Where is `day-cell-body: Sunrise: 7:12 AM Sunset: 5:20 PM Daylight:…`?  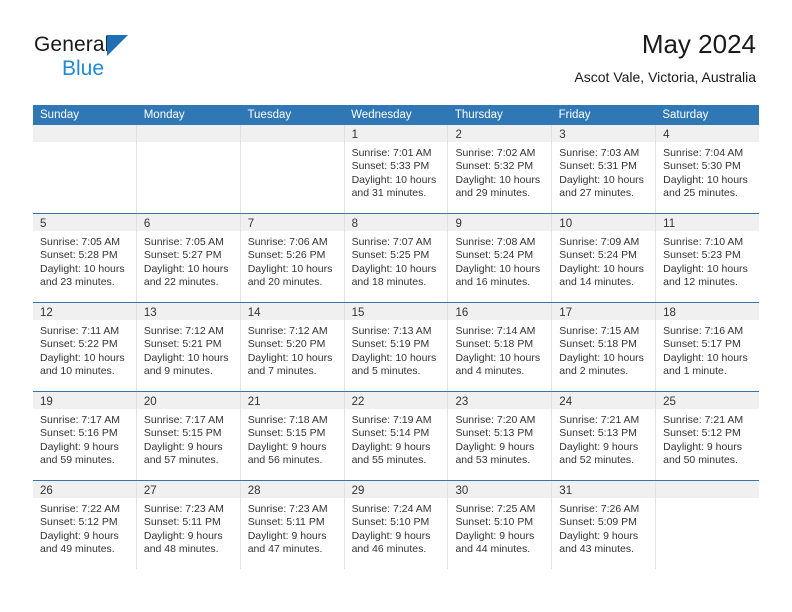 day-cell-body: Sunrise: 7:12 AM Sunset: 5:20 PM Daylight:… is located at coordinates (292, 349).